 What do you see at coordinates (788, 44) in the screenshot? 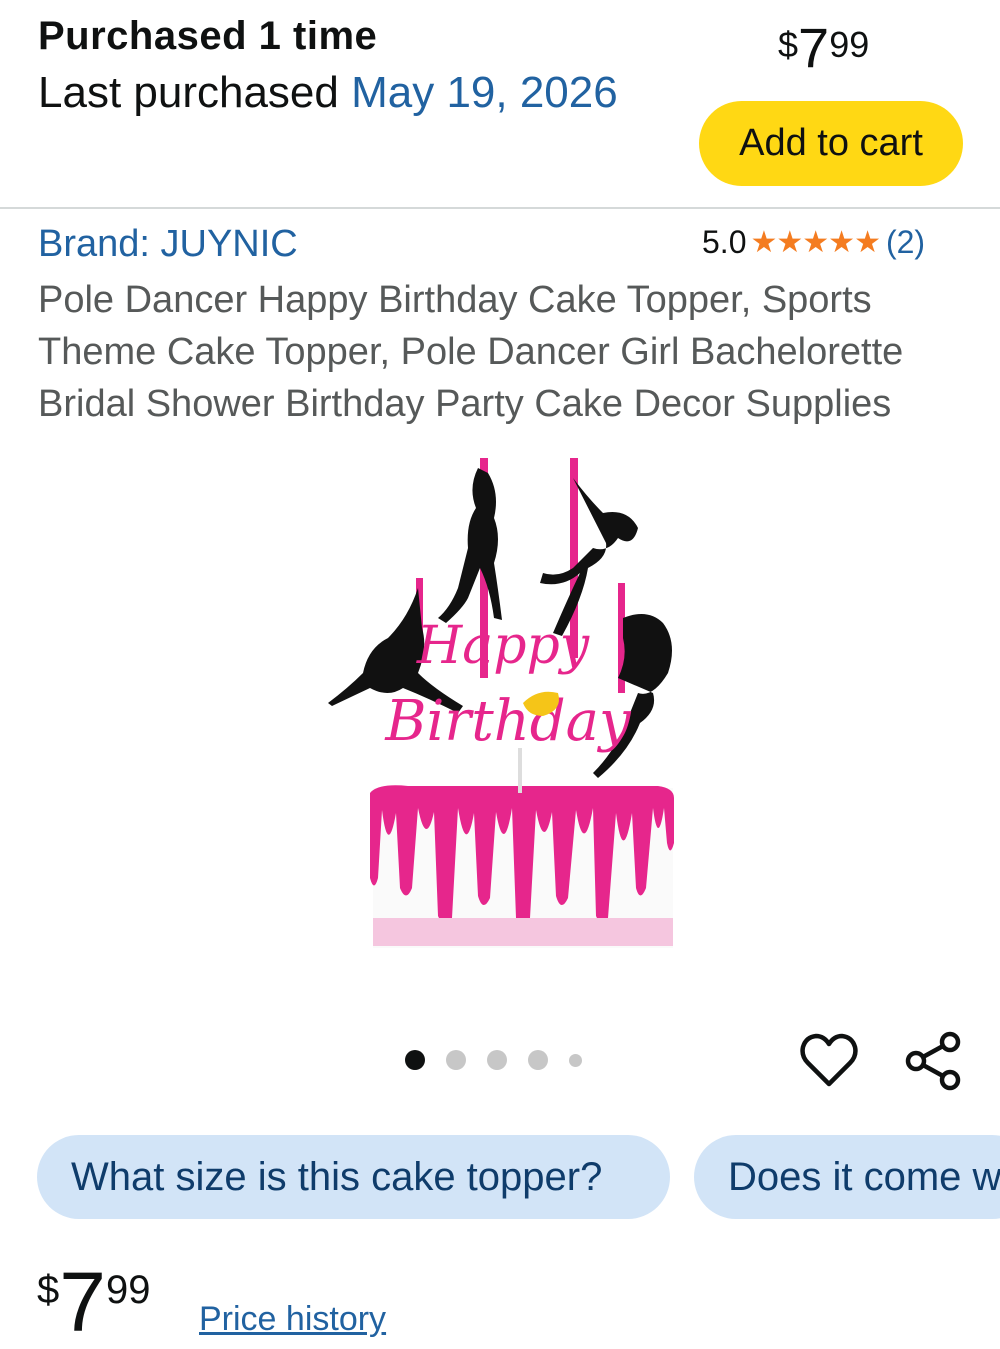
I see `top-price-currency: $` at bounding box center [788, 44].